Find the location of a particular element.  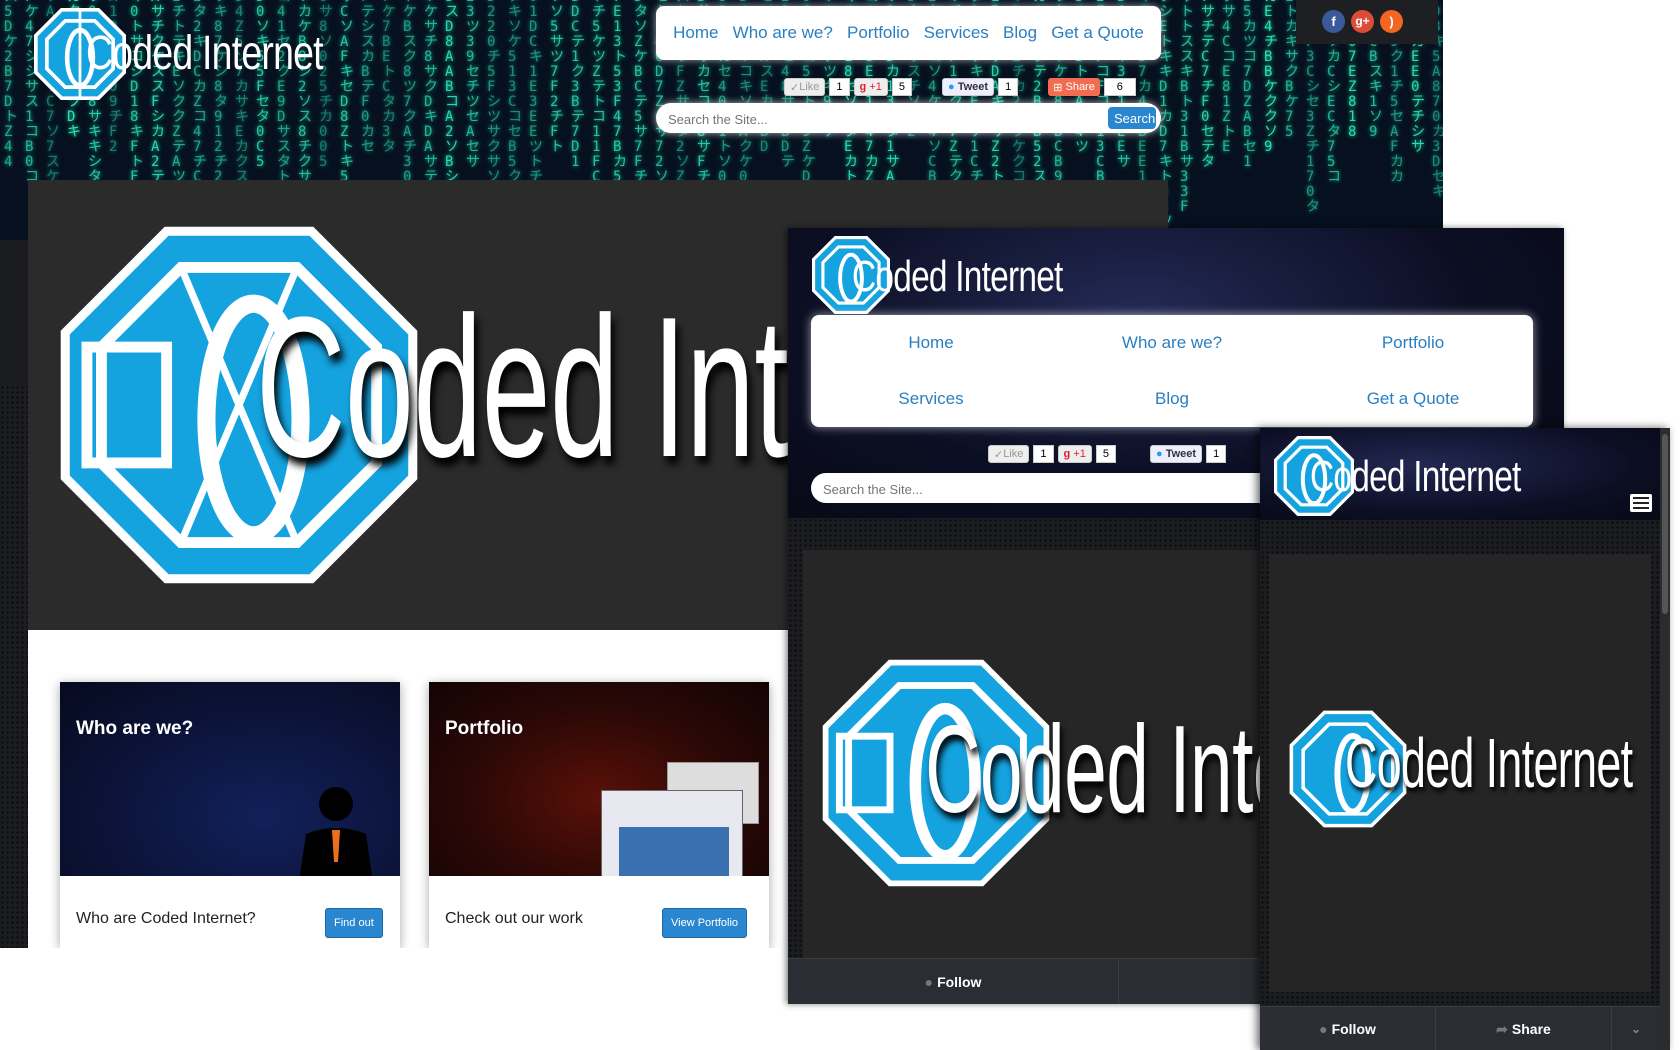

matrix-glyph-column: トケBスク8ツ7クAチ30ソ is located at coordinates (410, 100).